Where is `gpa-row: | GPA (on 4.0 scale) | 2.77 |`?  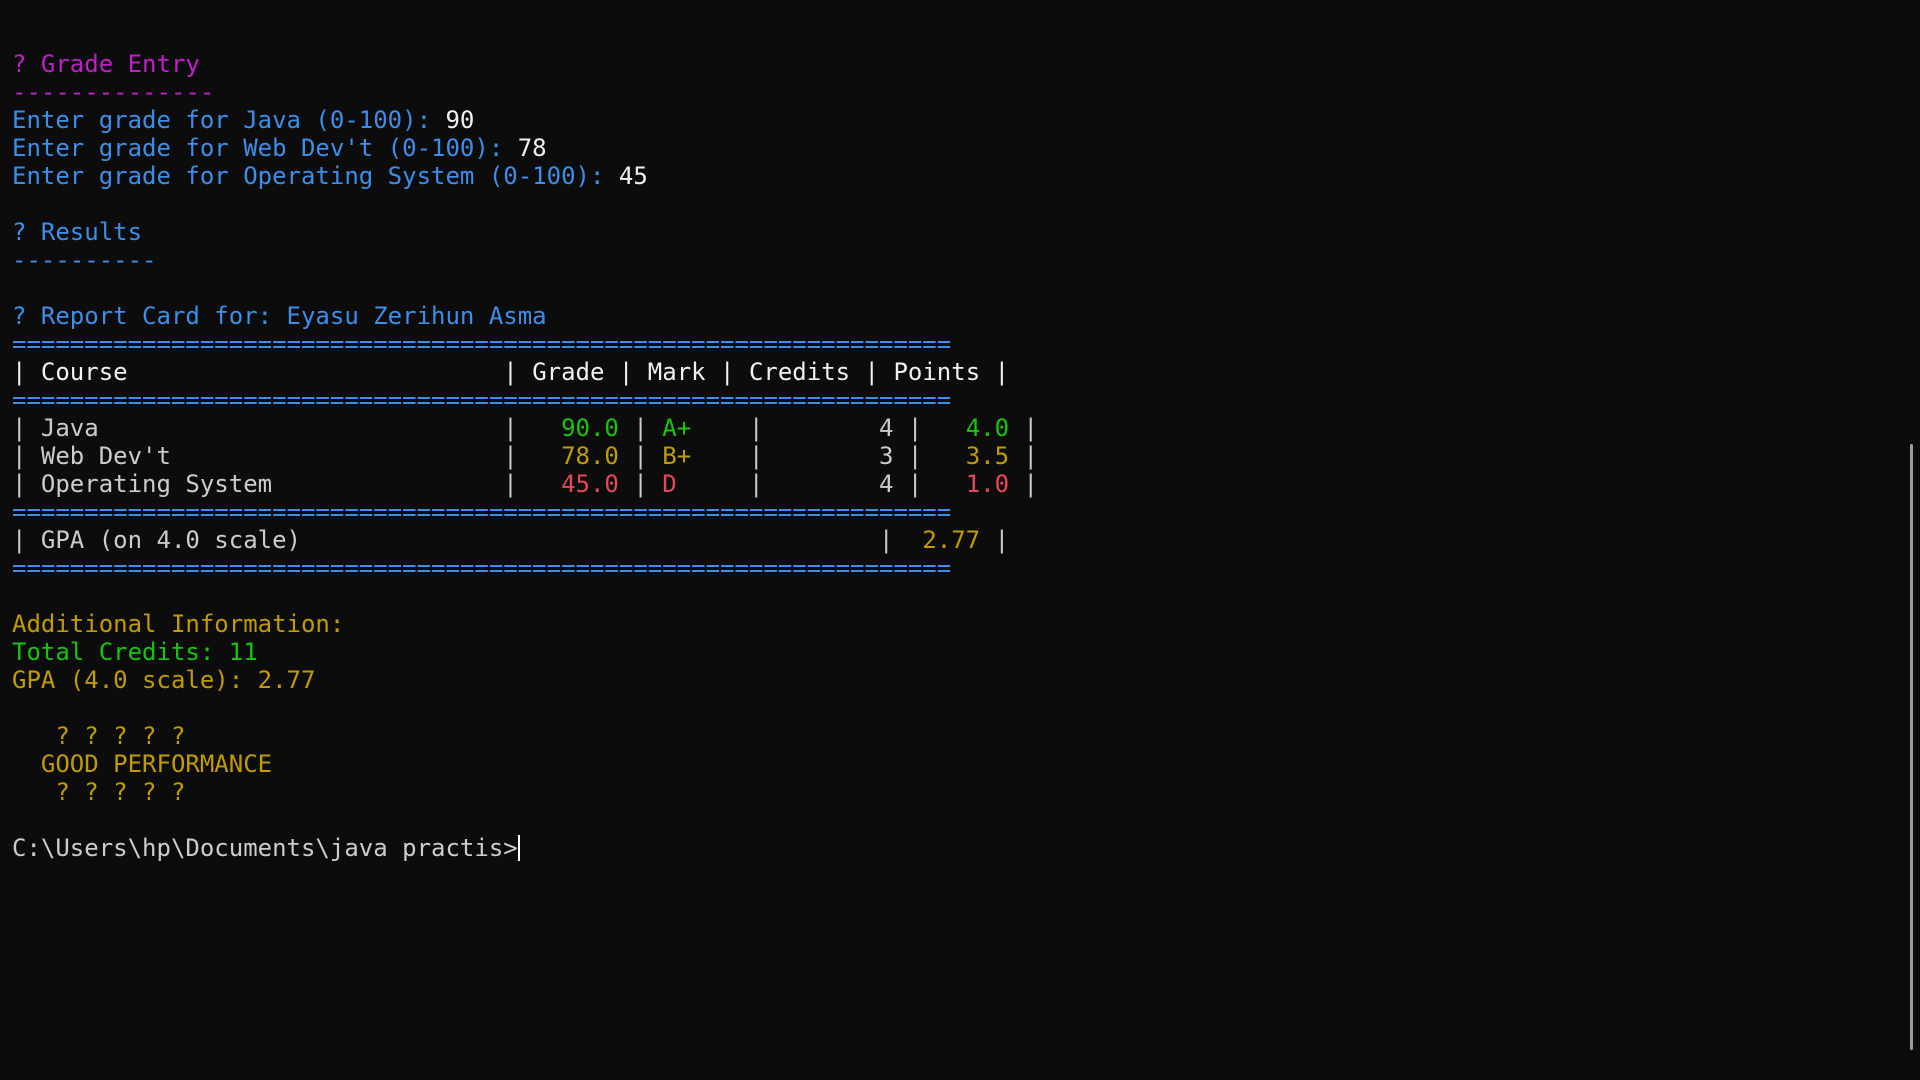 gpa-row: | GPA (on 4.0 scale) | 2.77 | is located at coordinates (525, 540).